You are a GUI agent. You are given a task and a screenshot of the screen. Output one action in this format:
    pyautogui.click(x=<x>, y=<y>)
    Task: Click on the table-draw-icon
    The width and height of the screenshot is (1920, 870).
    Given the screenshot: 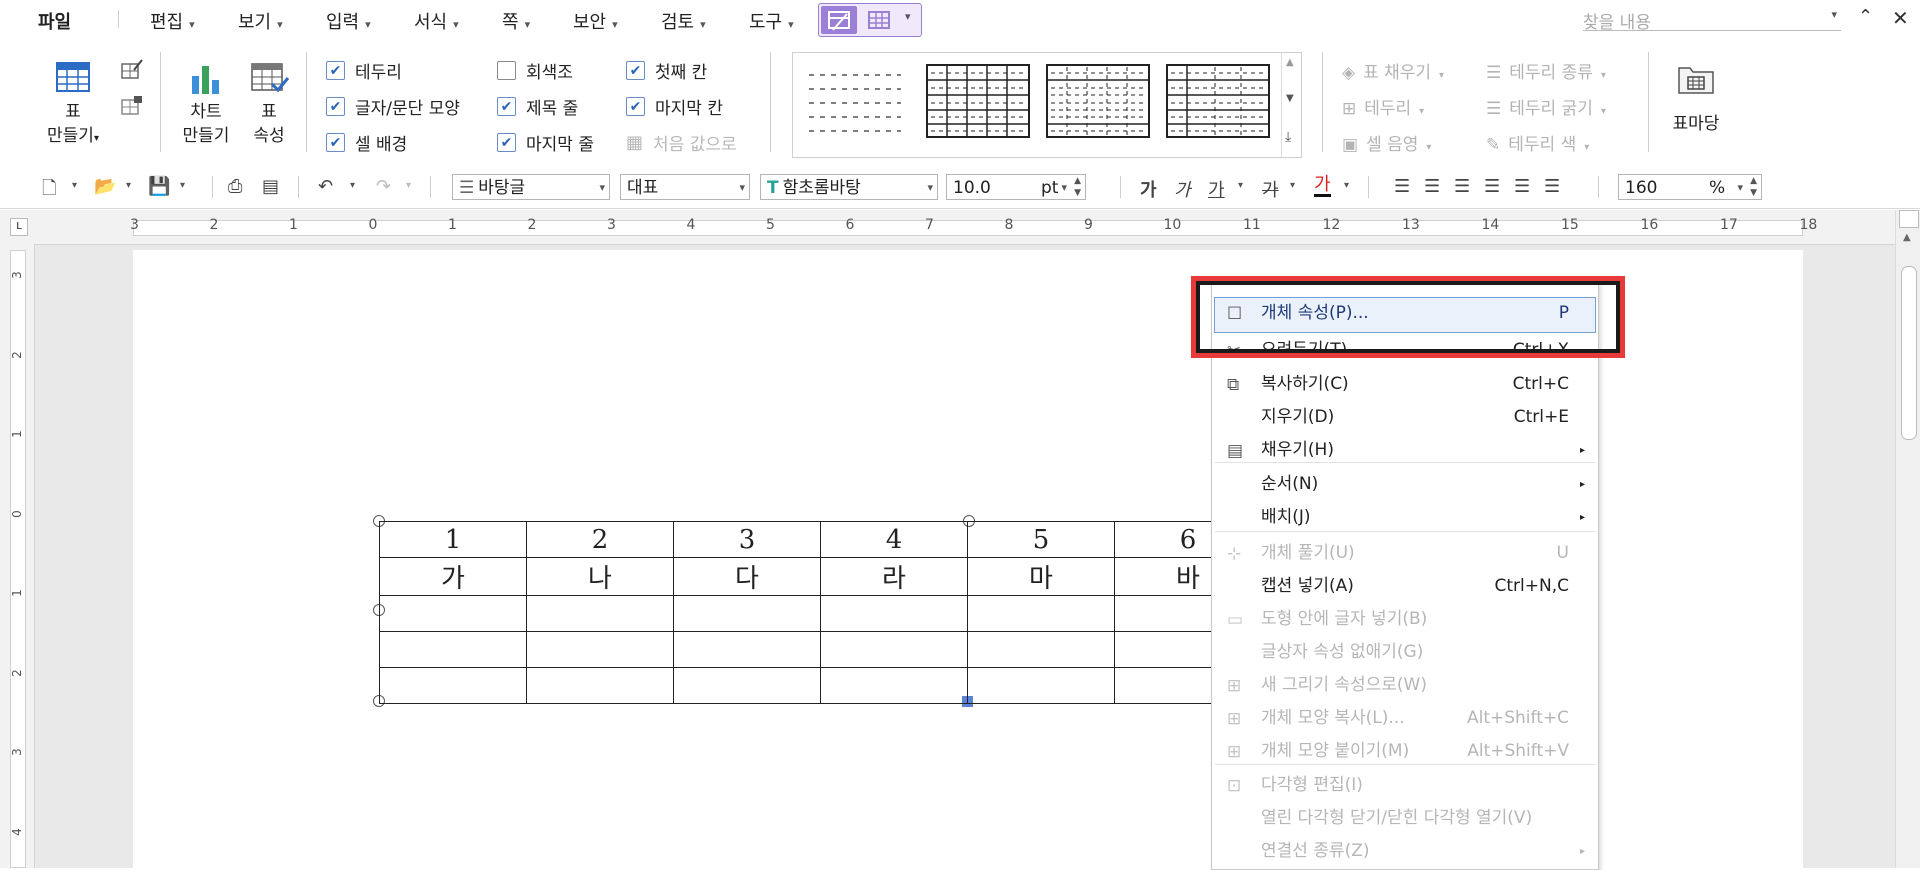 What is the action you would take?
    pyautogui.click(x=132, y=70)
    